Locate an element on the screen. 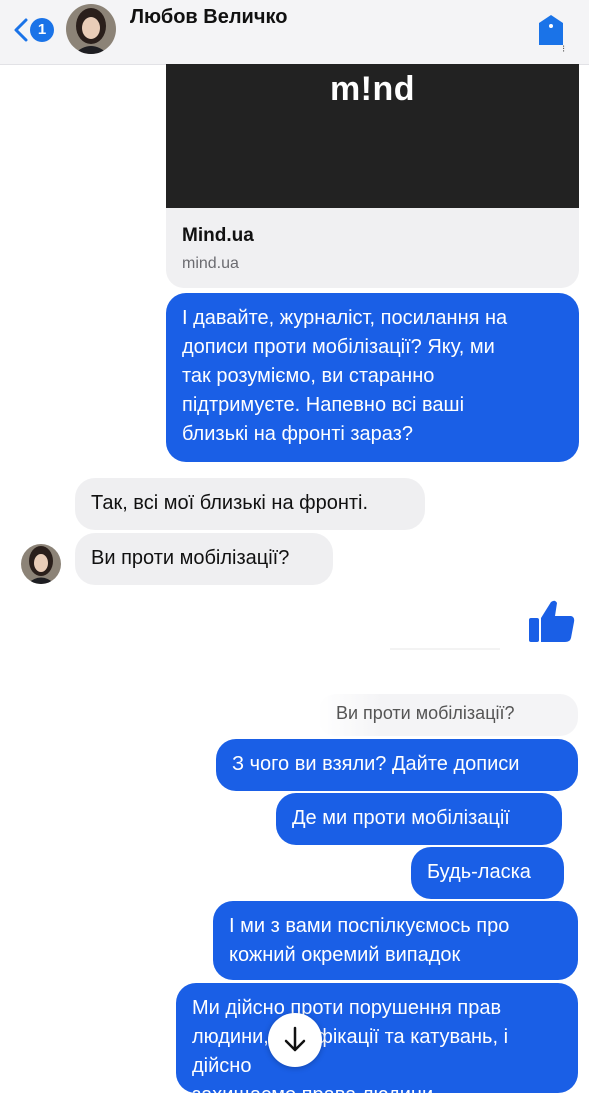 This screenshot has width=589, height=1110. link-title: Mind.ua is located at coordinates (218, 235).